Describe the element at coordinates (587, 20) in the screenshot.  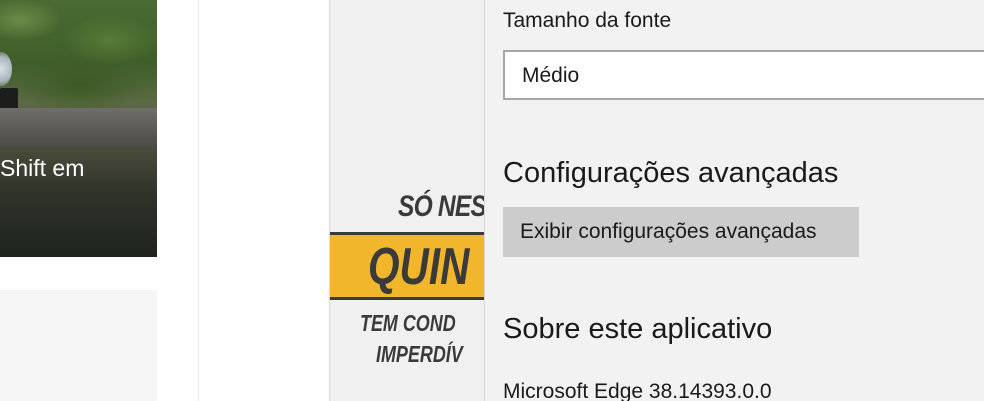
I see `font-size-label: Tamanho da fonte` at that location.